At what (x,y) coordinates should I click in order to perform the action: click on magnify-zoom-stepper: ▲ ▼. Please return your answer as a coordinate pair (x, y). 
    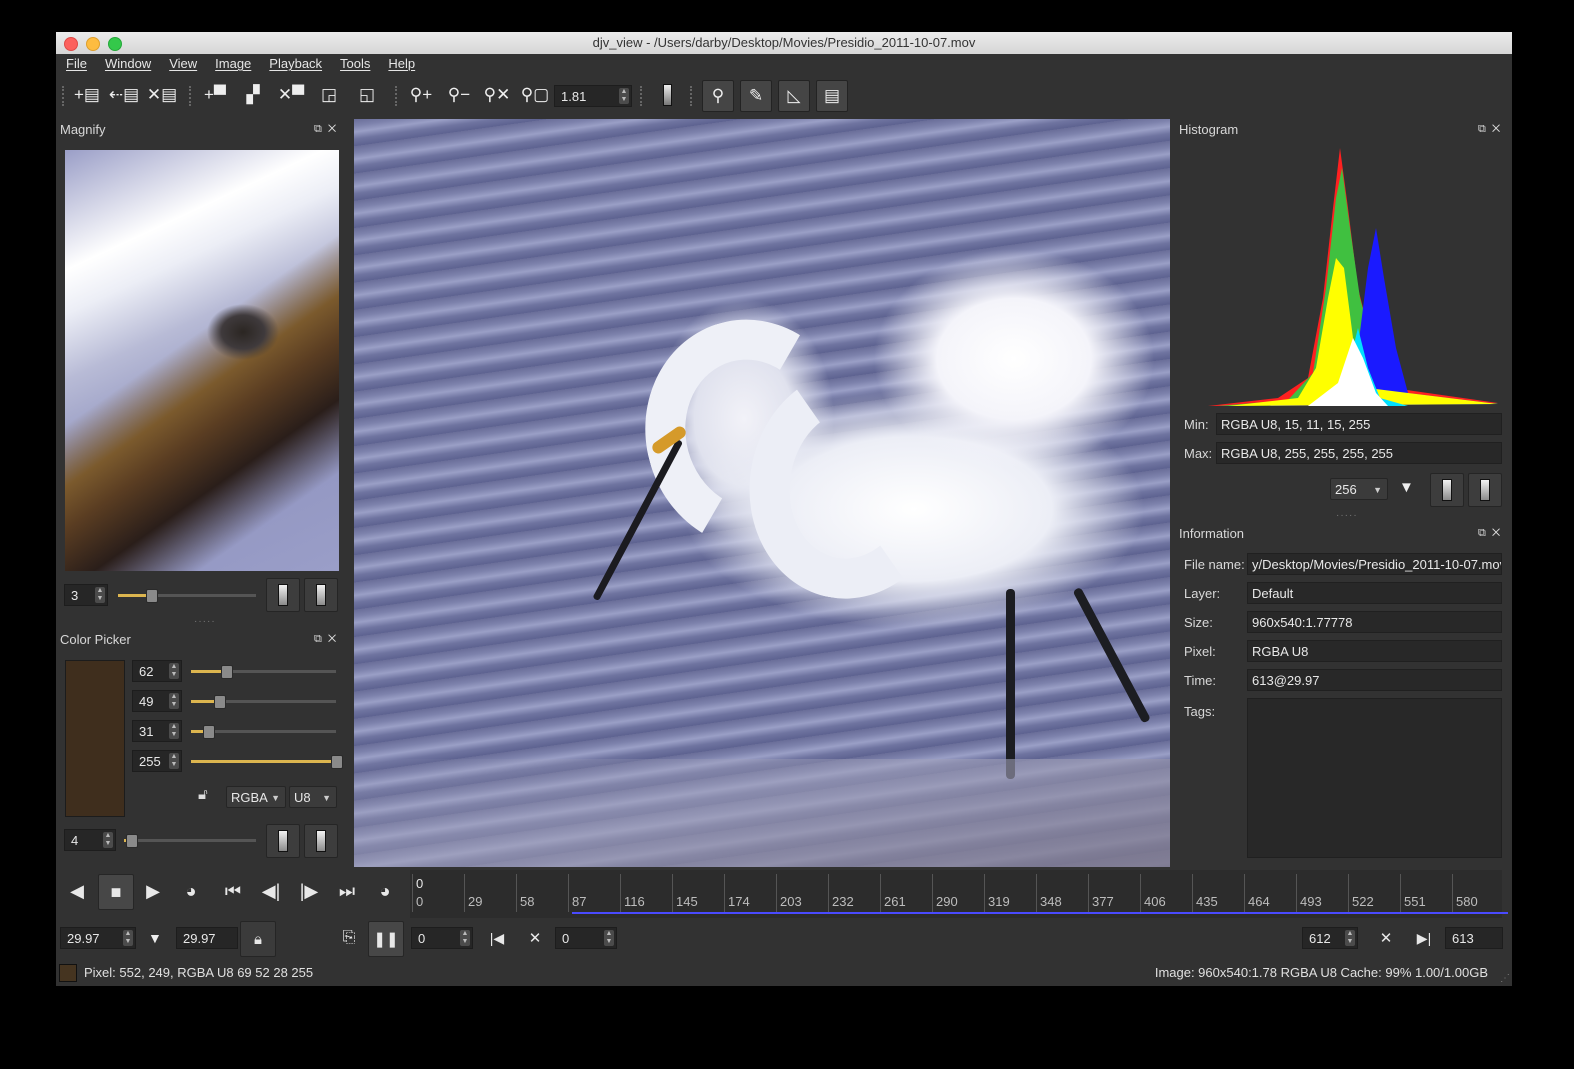
    Looking at the image, I should click on (100, 595).